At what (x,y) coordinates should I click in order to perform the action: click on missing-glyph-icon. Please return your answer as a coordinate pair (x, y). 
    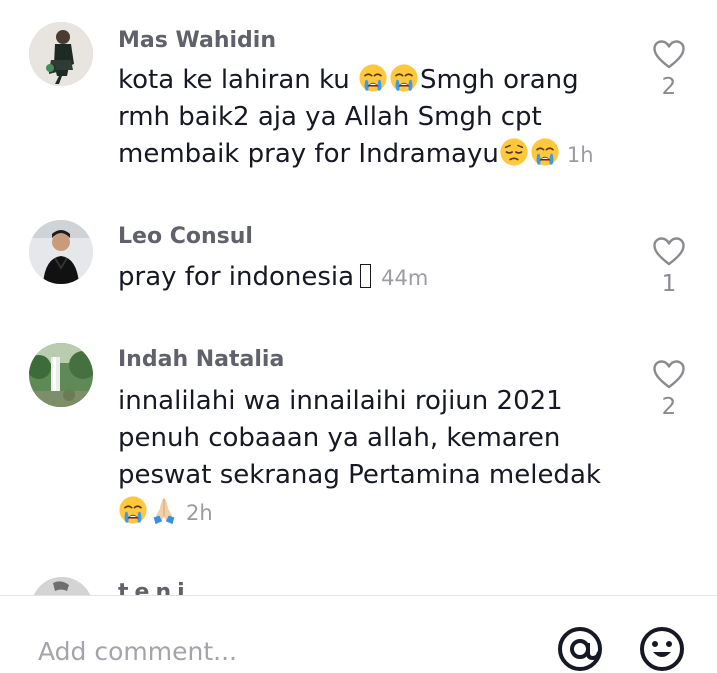
    Looking at the image, I should click on (366, 276).